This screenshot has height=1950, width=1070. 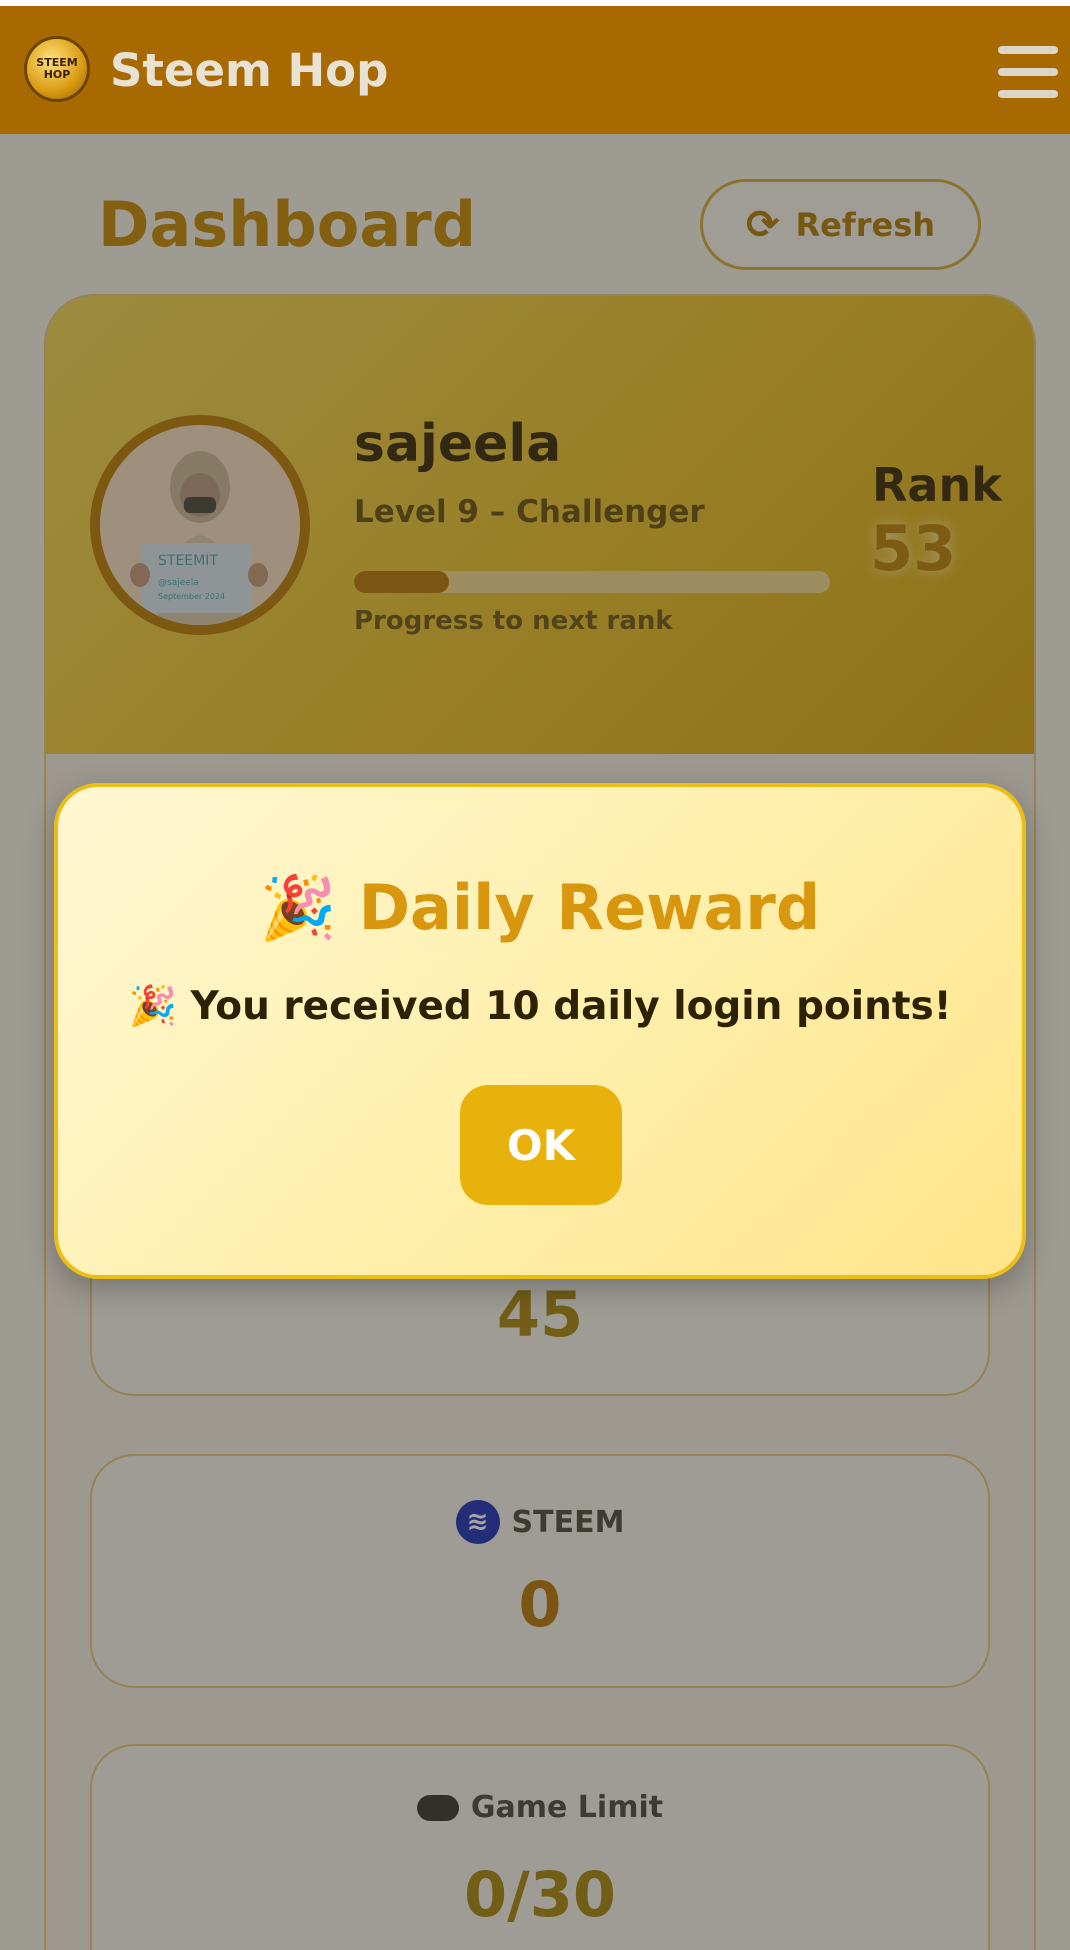 What do you see at coordinates (535, 70) in the screenshot?
I see `app-header: STEEM HOP Steem Hop` at bounding box center [535, 70].